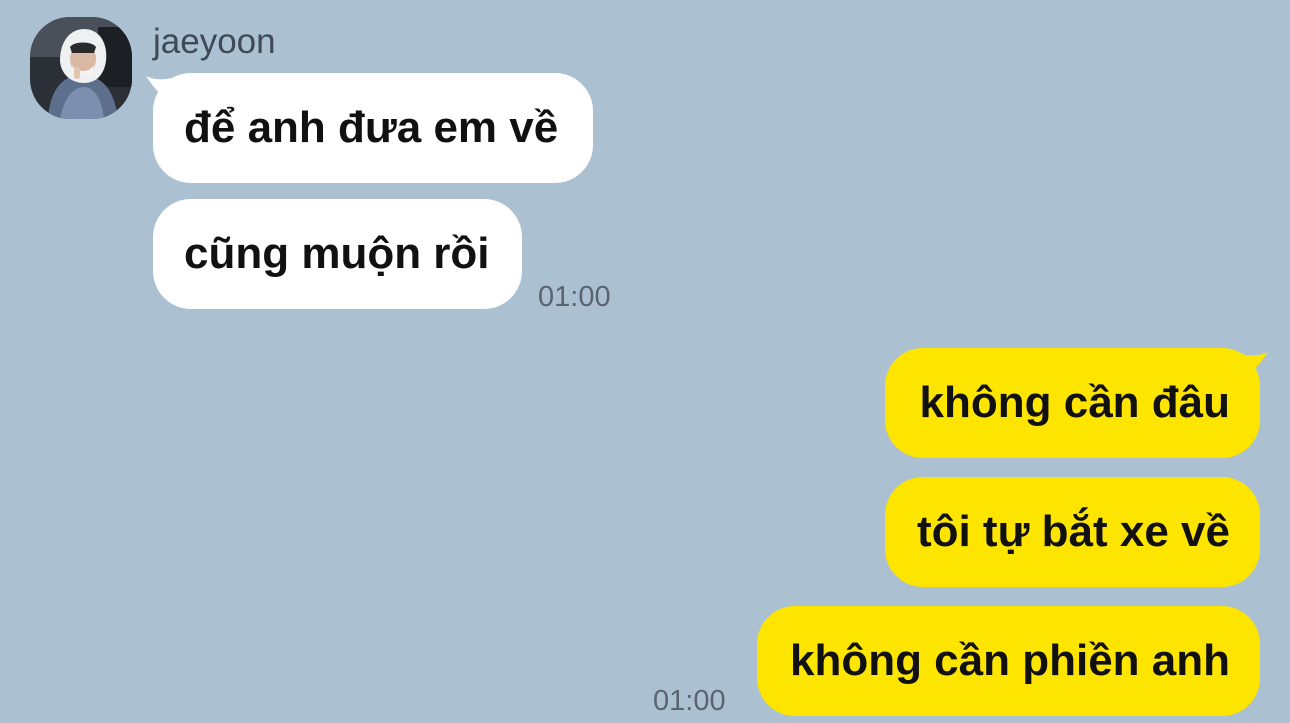 This screenshot has width=1290, height=723. I want to click on message-text: tôi tự bắt xe về, so click(1073, 531).